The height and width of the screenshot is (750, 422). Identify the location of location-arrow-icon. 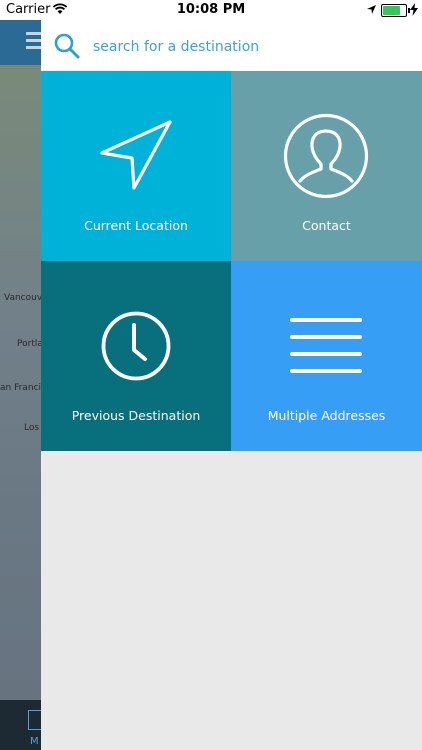
(371, 9).